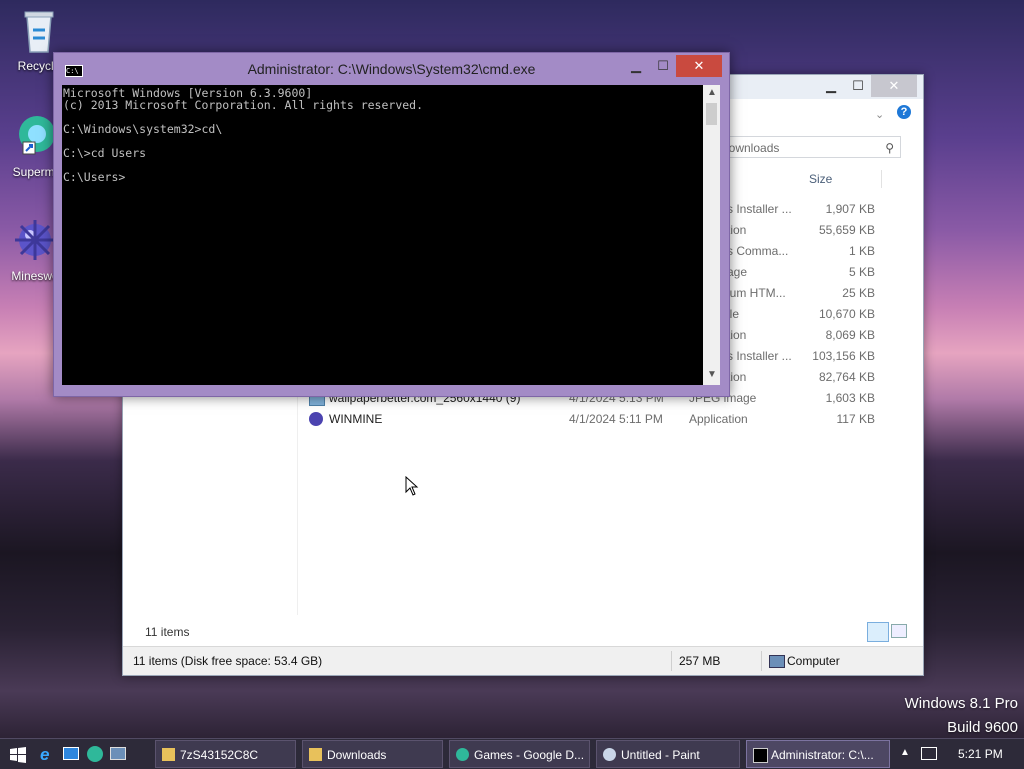 Image resolution: width=1024 pixels, height=769 pixels. What do you see at coordinates (523, 632) in the screenshot?
I see `item-count-bar: 11 items` at bounding box center [523, 632].